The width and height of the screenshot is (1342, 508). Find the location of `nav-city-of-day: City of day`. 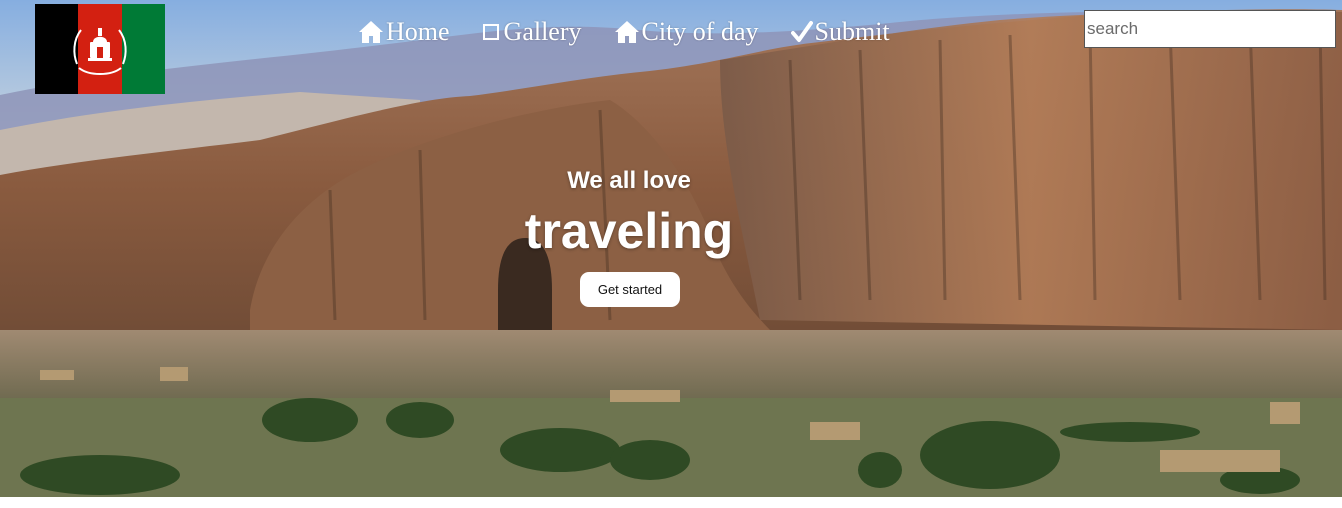

nav-city-of-day: City of day is located at coordinates (686, 32).